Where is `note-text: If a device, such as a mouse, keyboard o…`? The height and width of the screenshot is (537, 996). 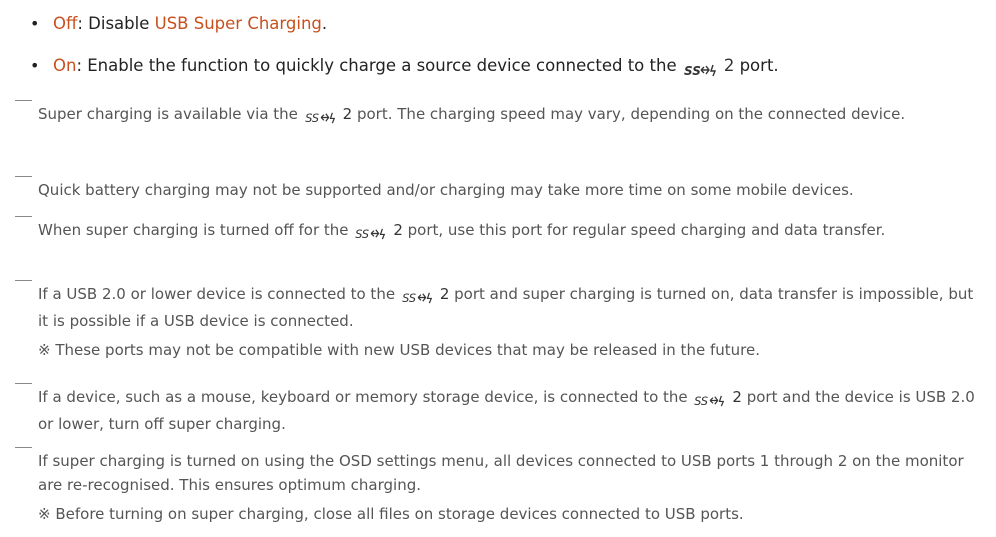 note-text: If a device, such as a mouse, keyboard o… is located at coordinates (365, 397).